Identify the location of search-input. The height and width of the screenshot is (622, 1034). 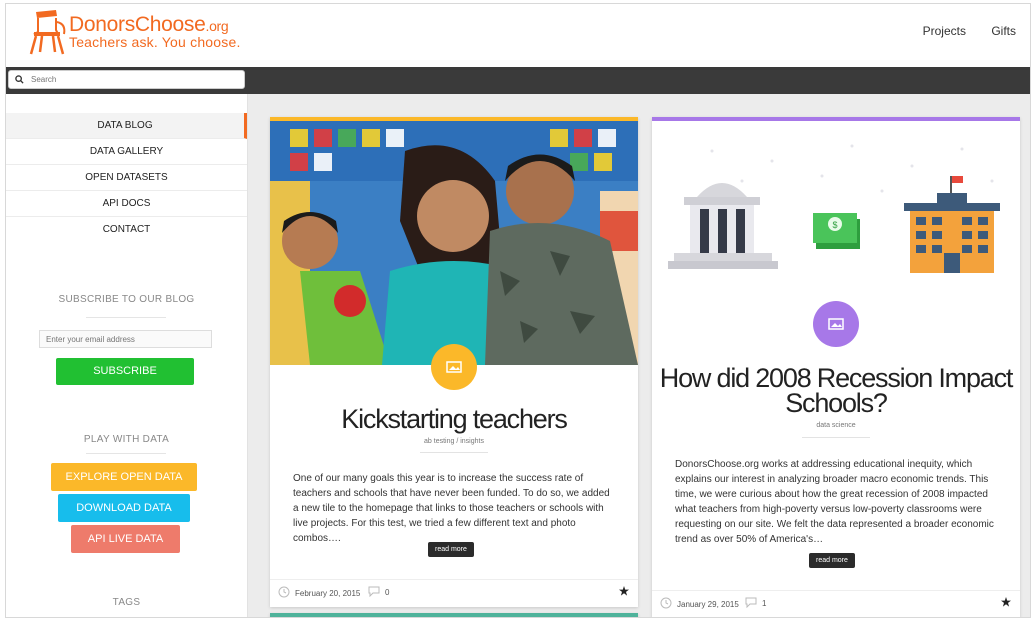
(131, 79).